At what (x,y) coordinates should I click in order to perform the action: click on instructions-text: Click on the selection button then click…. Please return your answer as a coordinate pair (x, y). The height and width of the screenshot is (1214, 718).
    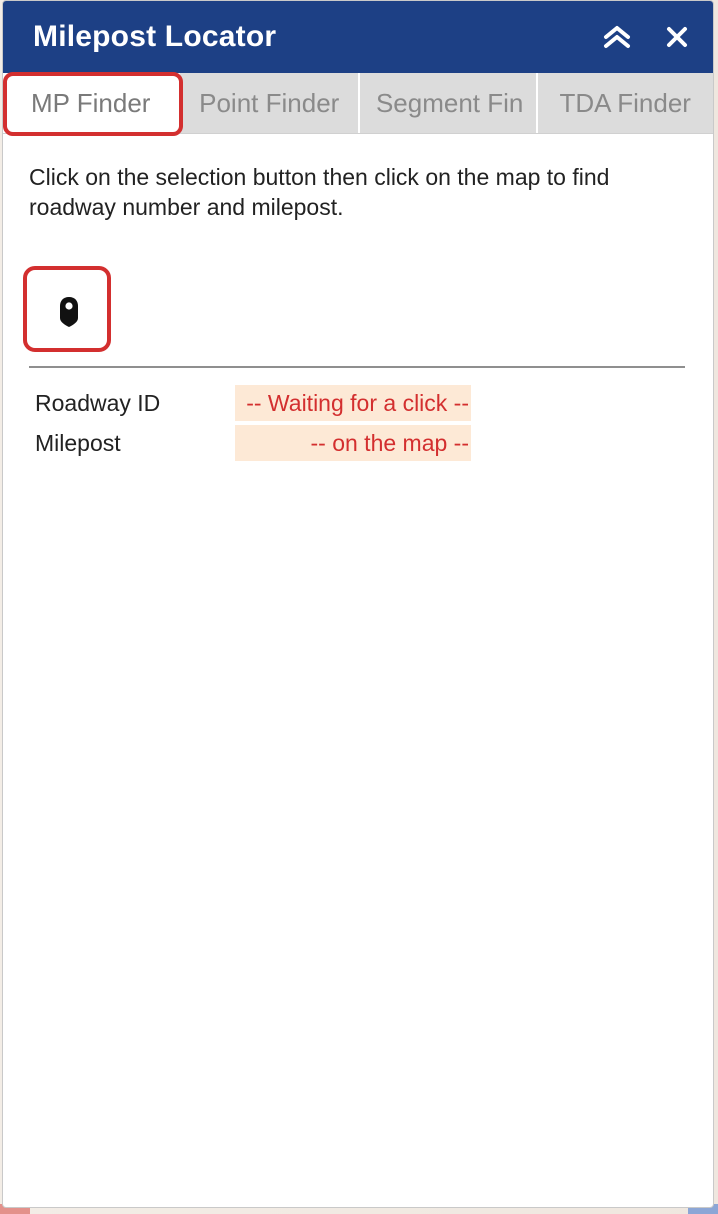
    Looking at the image, I should click on (319, 192).